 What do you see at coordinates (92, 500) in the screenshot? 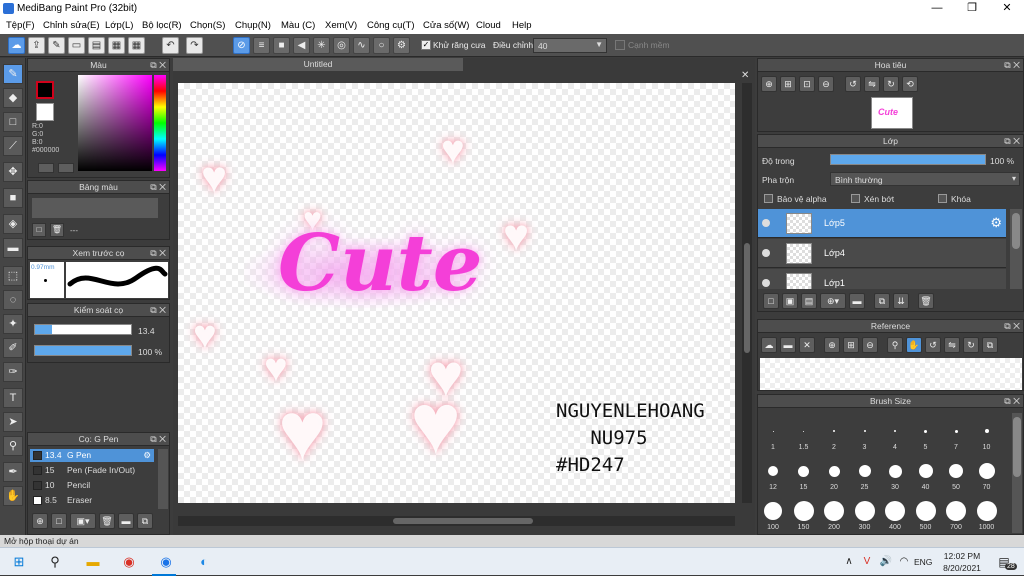
I see `brush-item-eraser: 8.5 Eraser` at bounding box center [92, 500].